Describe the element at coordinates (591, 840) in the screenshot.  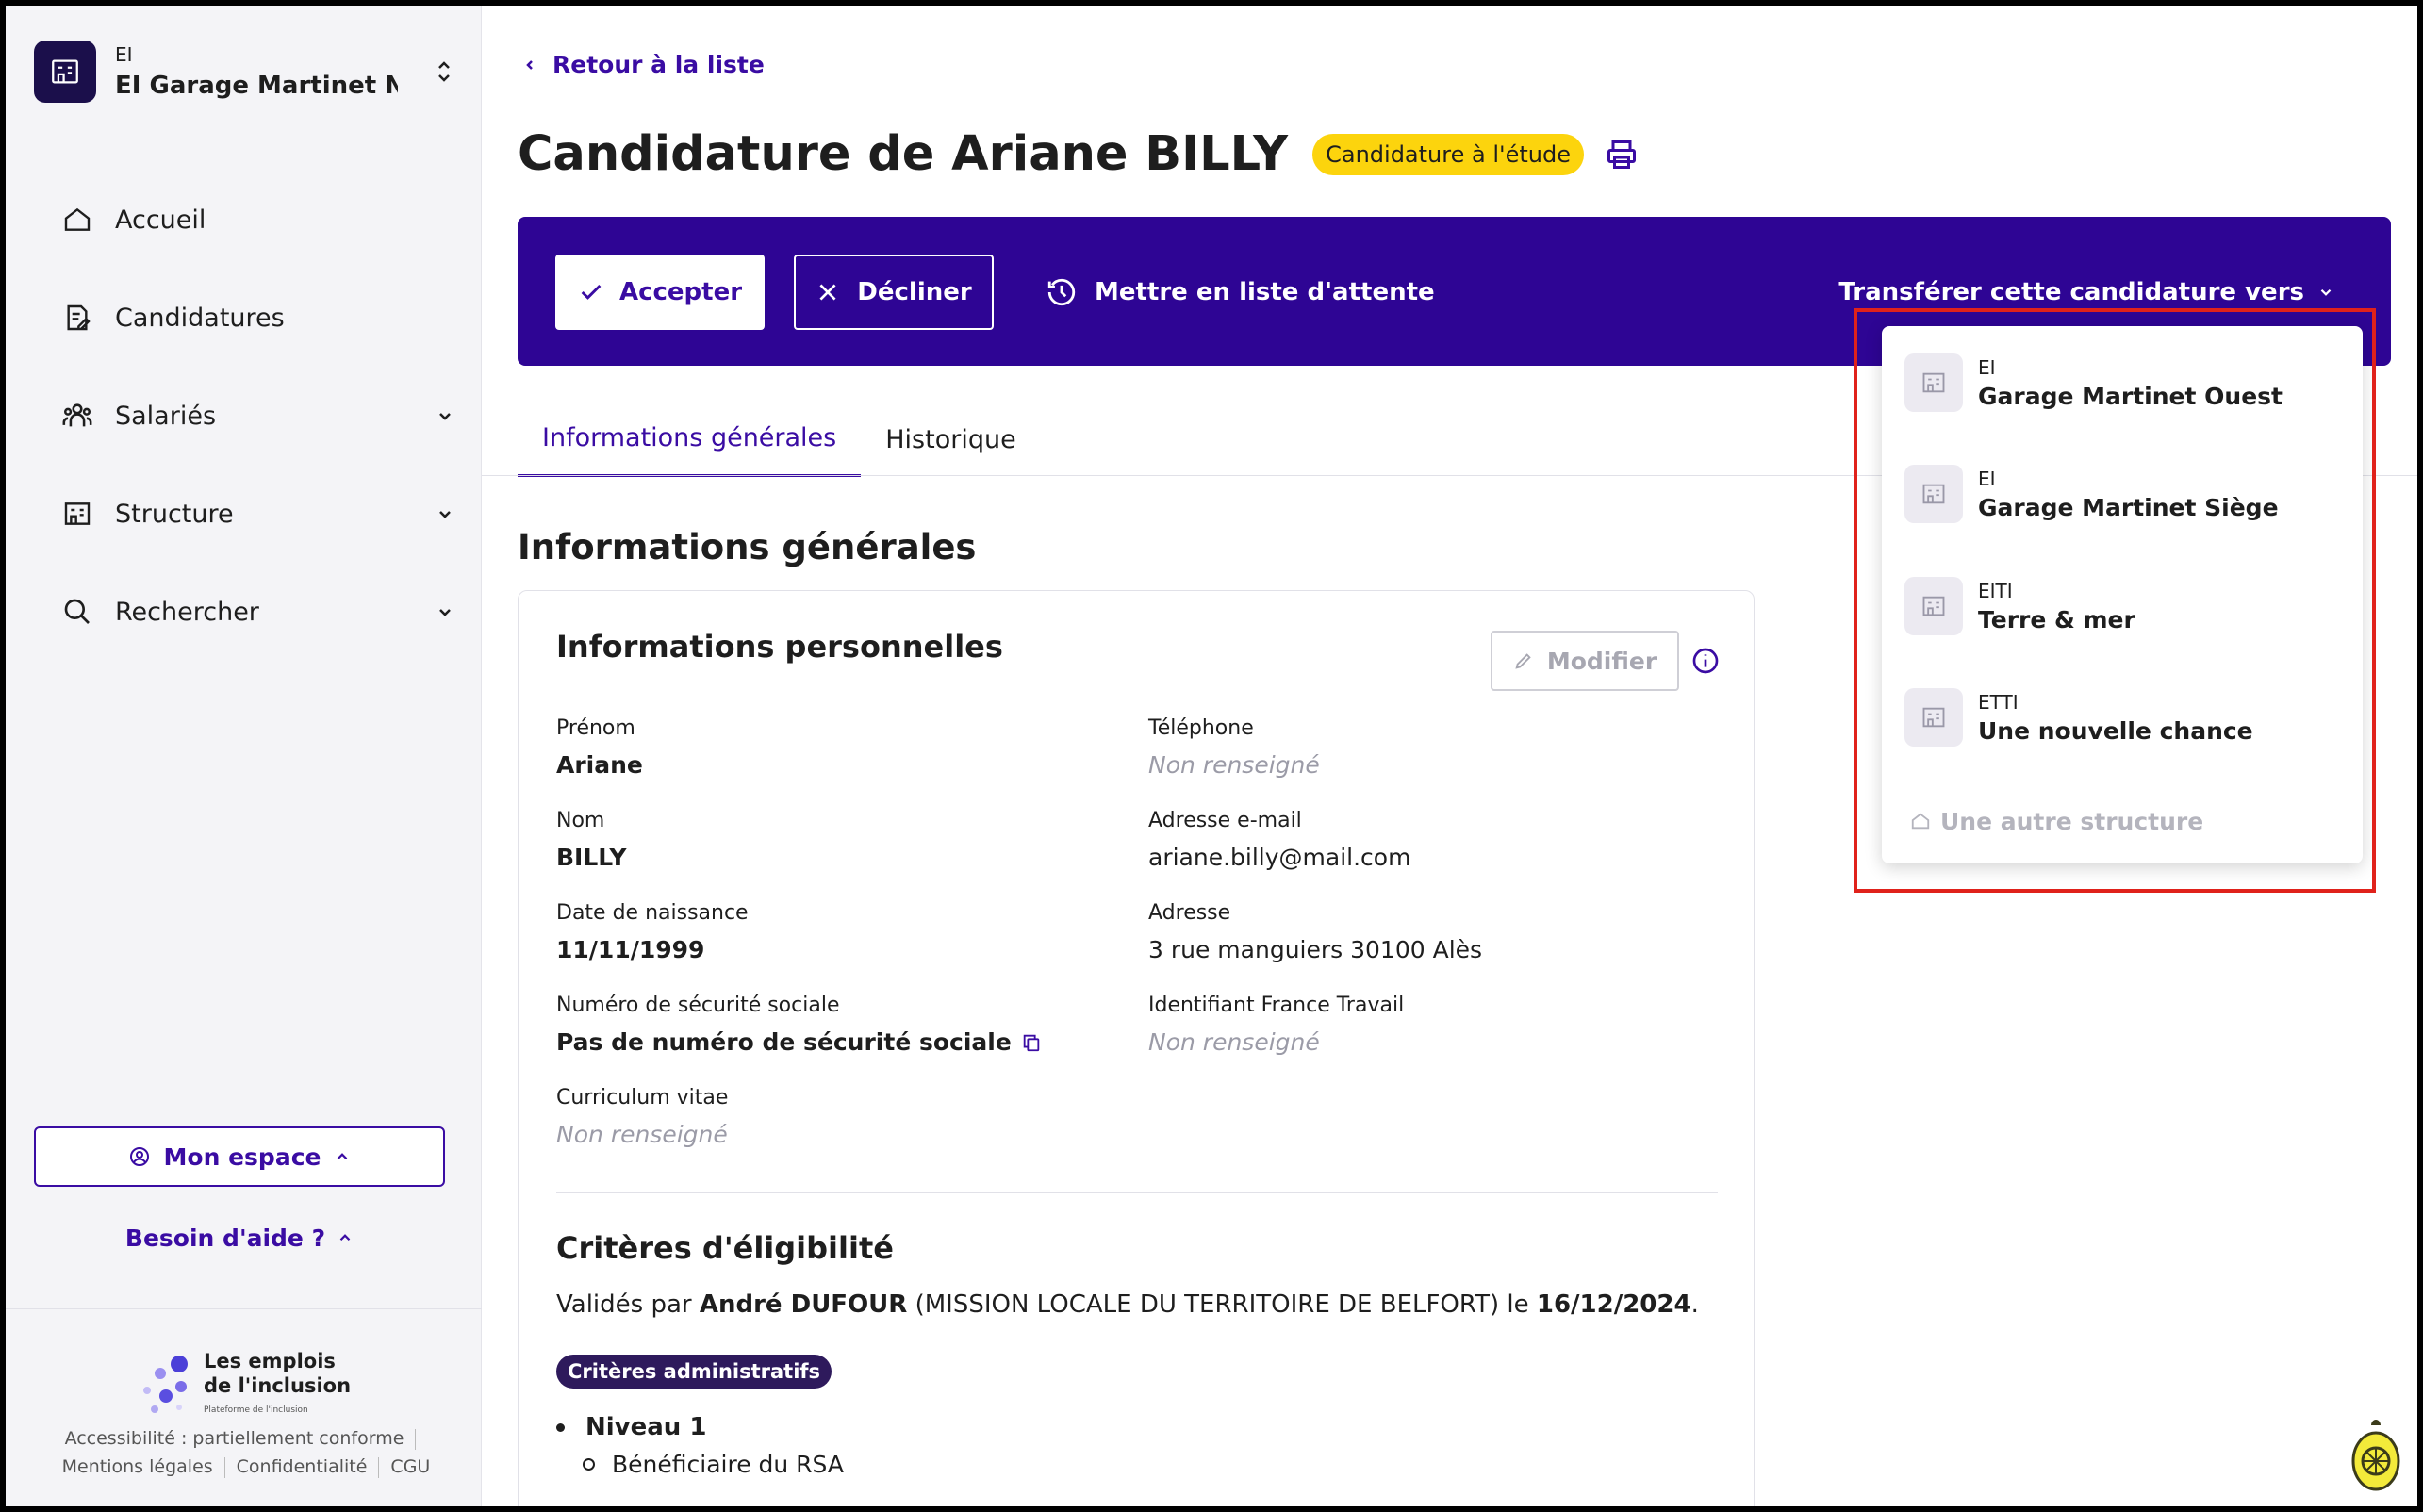
I see `field-nom: Nom BILLY` at that location.